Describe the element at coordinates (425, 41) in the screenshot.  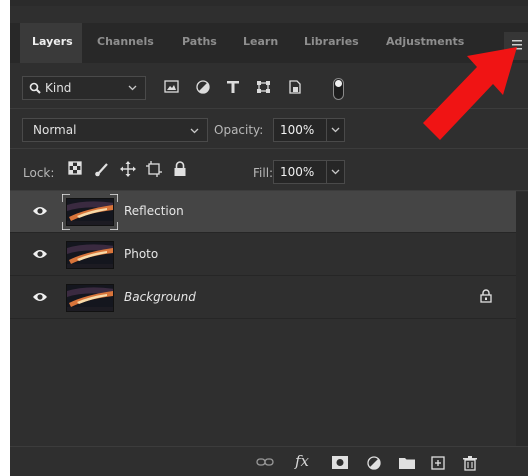
I see `tab-adjustments: Adjustments` at that location.